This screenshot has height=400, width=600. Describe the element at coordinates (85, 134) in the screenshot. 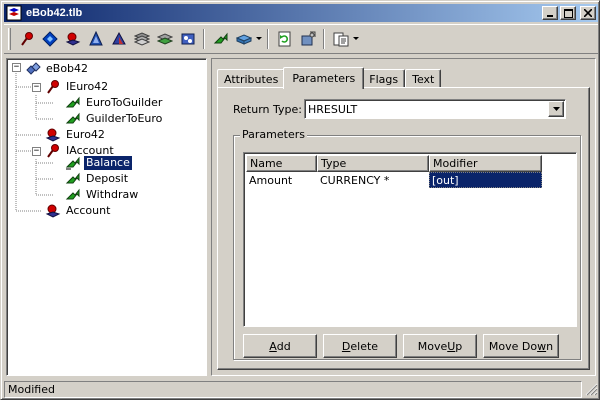

I see `tree-node-label: Euro42` at that location.